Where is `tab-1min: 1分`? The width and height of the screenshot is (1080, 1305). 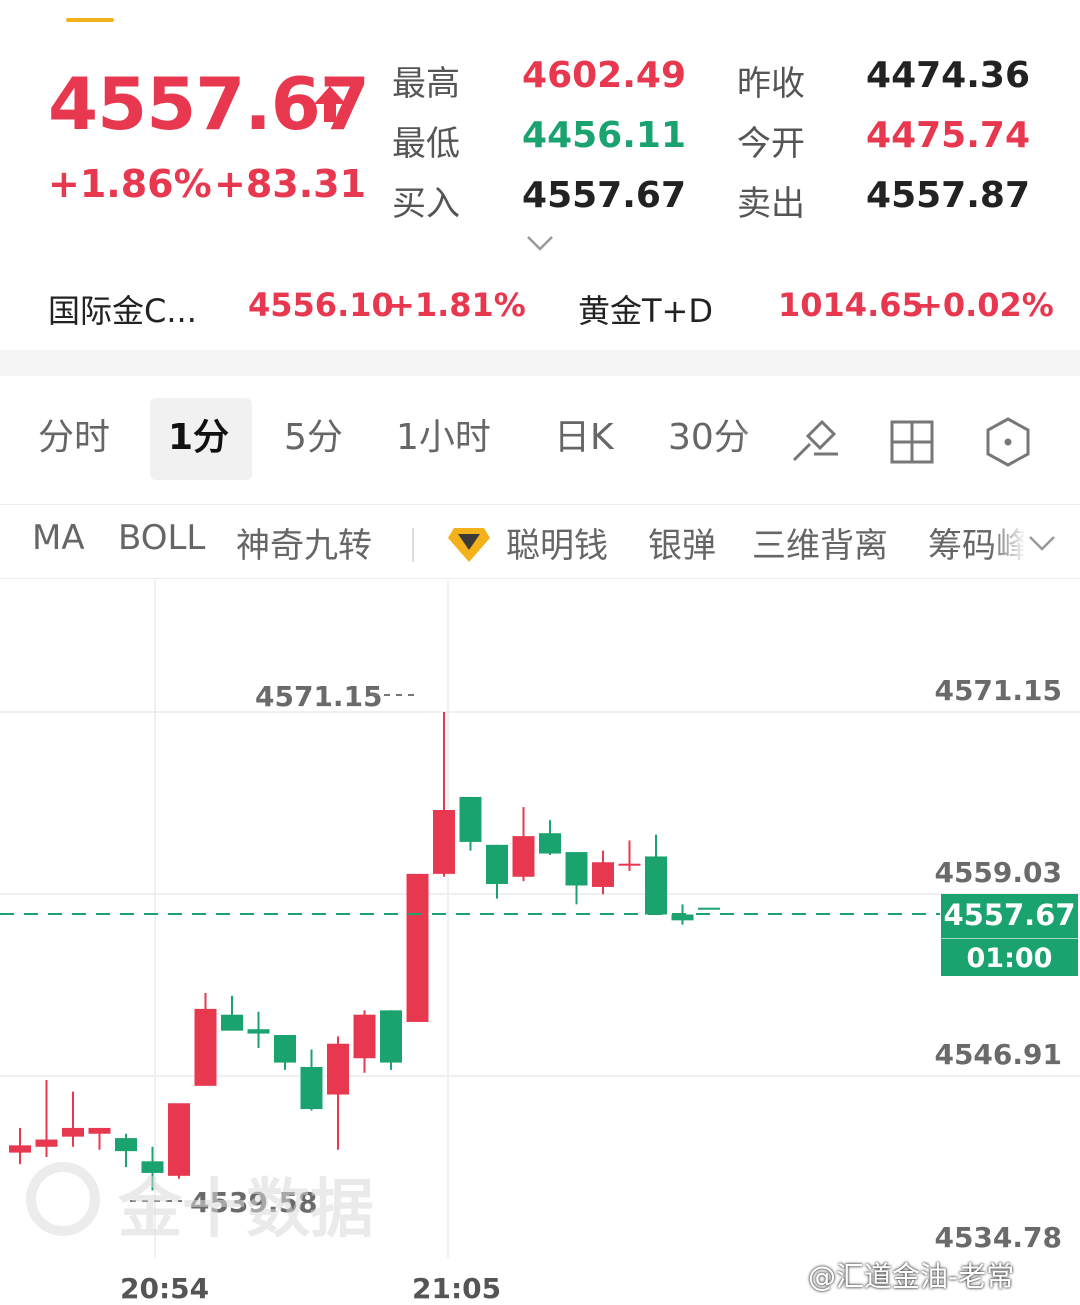
tab-1min: 1分 is located at coordinates (198, 438).